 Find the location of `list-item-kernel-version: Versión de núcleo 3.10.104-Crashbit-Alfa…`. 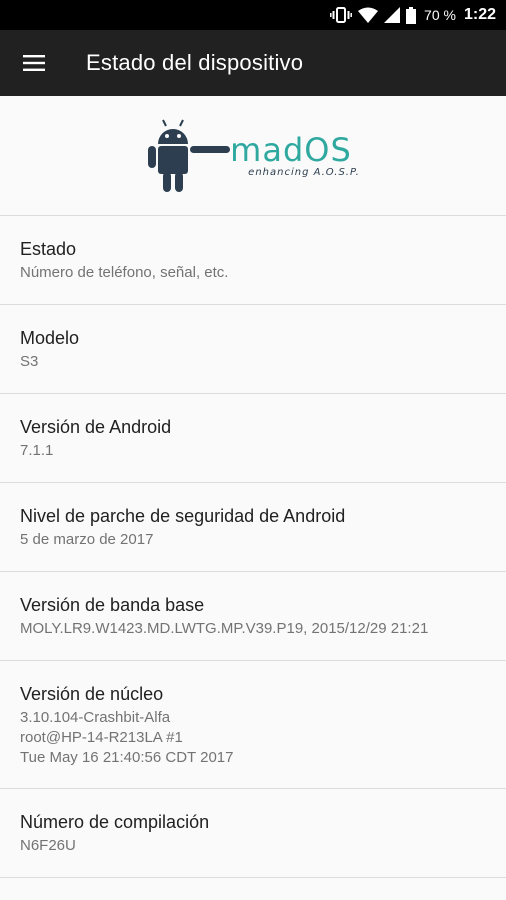

list-item-kernel-version: Versión de núcleo 3.10.104-Crashbit-Alfa… is located at coordinates (253, 725).